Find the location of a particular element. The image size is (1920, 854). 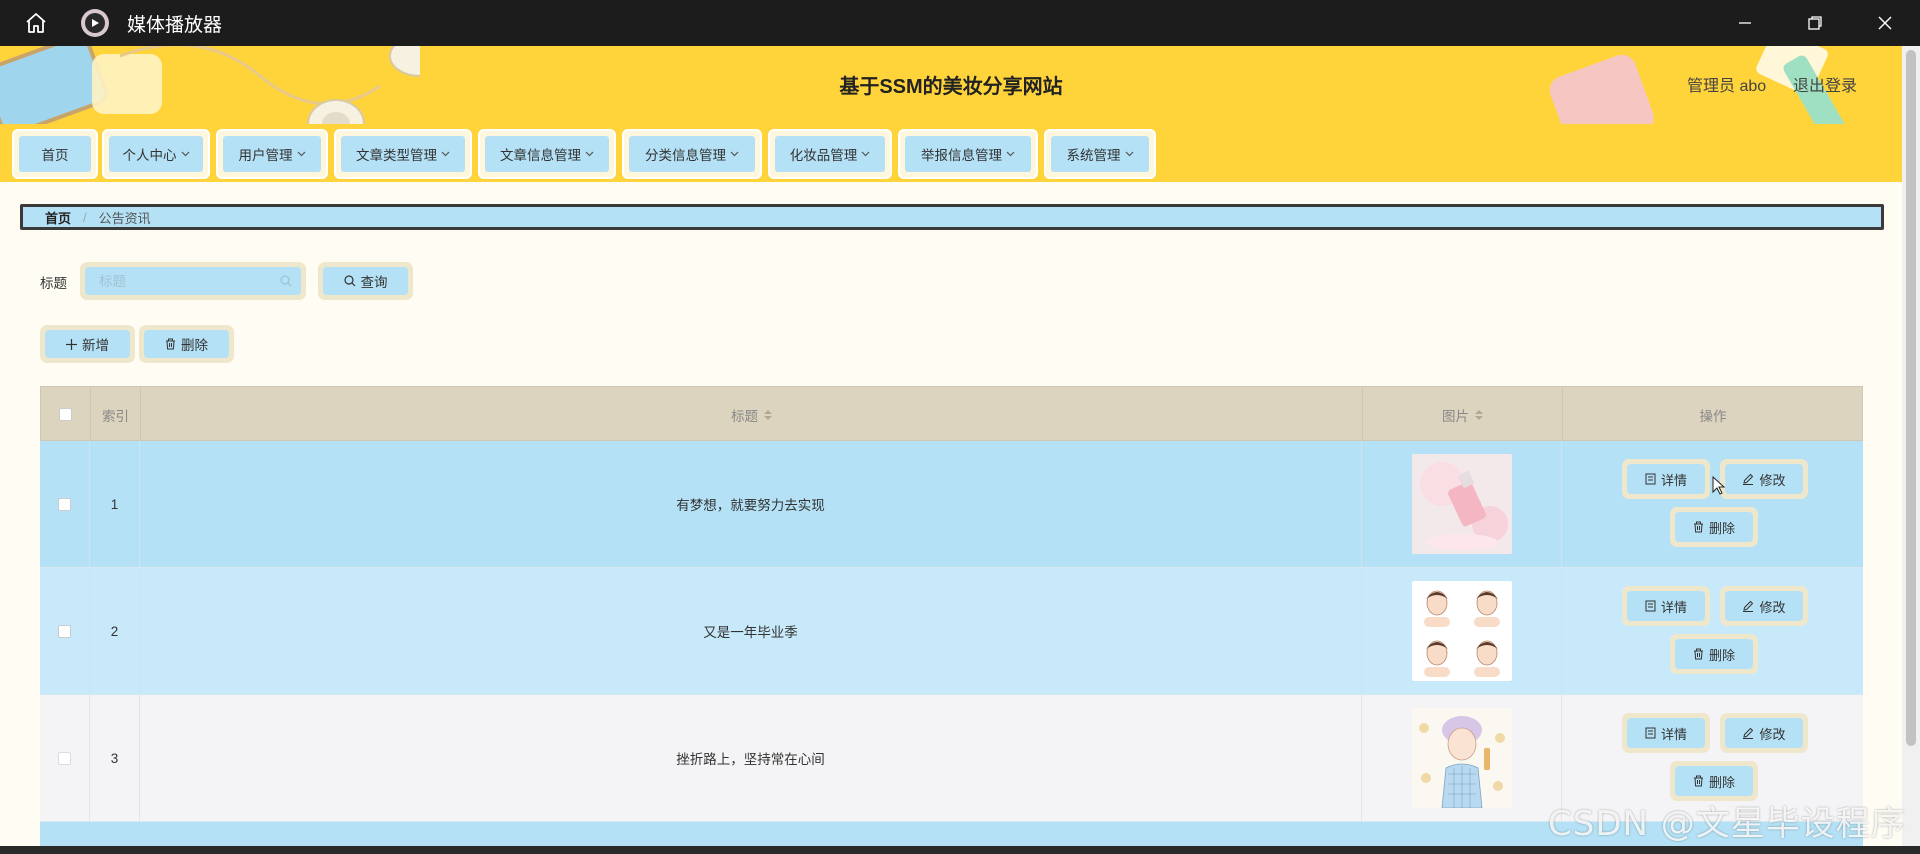

query-button: 查询 is located at coordinates (365, 281).